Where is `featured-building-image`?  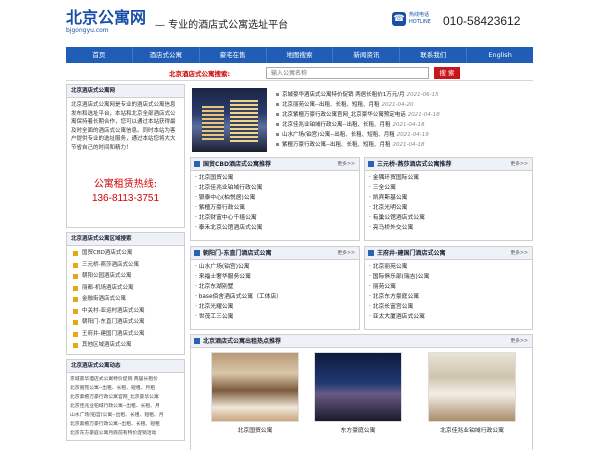 featured-building-image is located at coordinates (229, 120).